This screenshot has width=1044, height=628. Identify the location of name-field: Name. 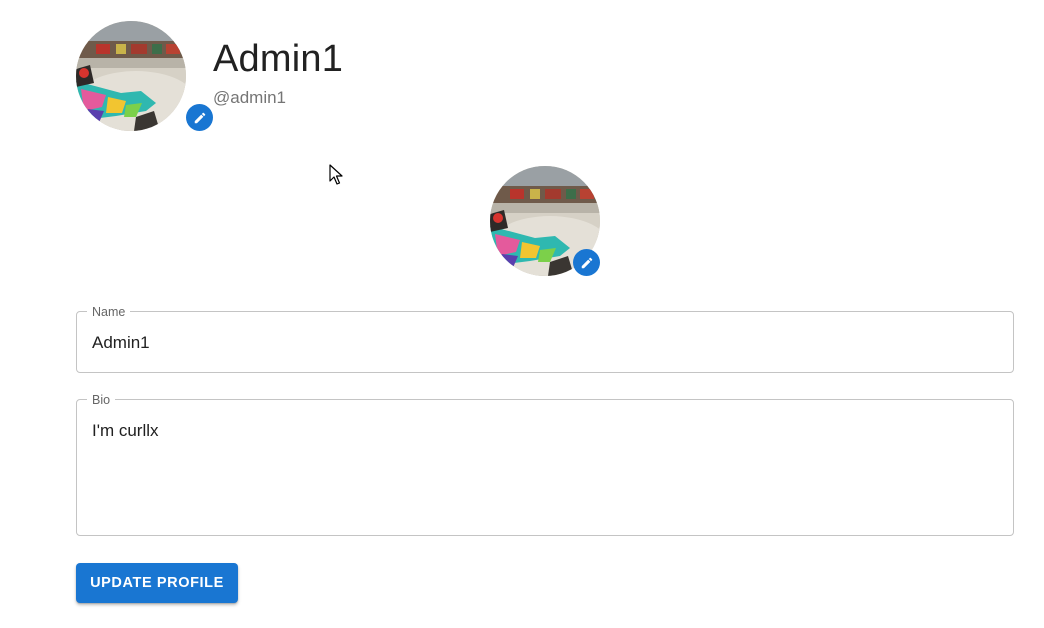
(545, 338).